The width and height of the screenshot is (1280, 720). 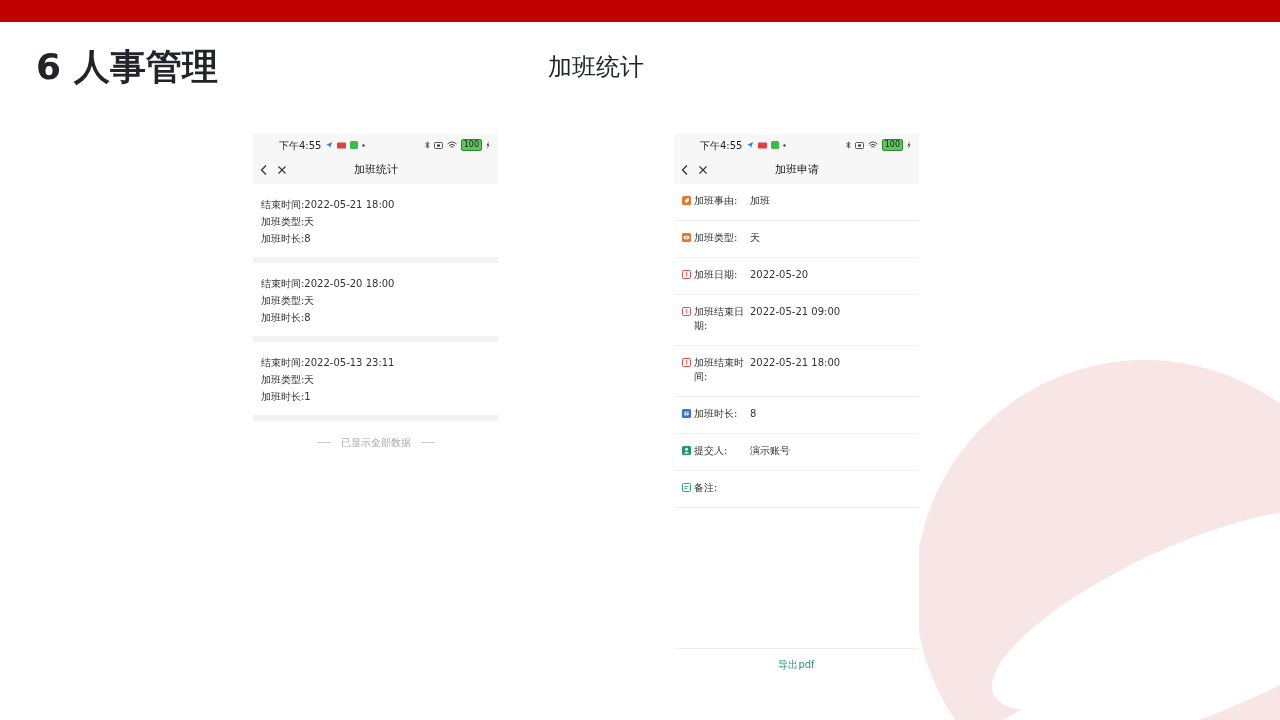 What do you see at coordinates (375, 169) in the screenshot?
I see `nav-title: 加班统计` at bounding box center [375, 169].